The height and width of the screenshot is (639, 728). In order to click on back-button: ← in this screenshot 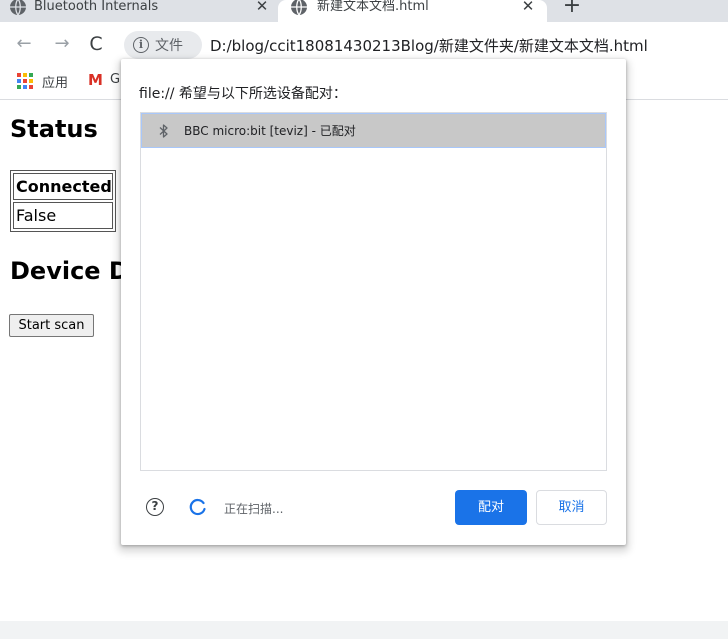, I will do `click(24, 44)`.